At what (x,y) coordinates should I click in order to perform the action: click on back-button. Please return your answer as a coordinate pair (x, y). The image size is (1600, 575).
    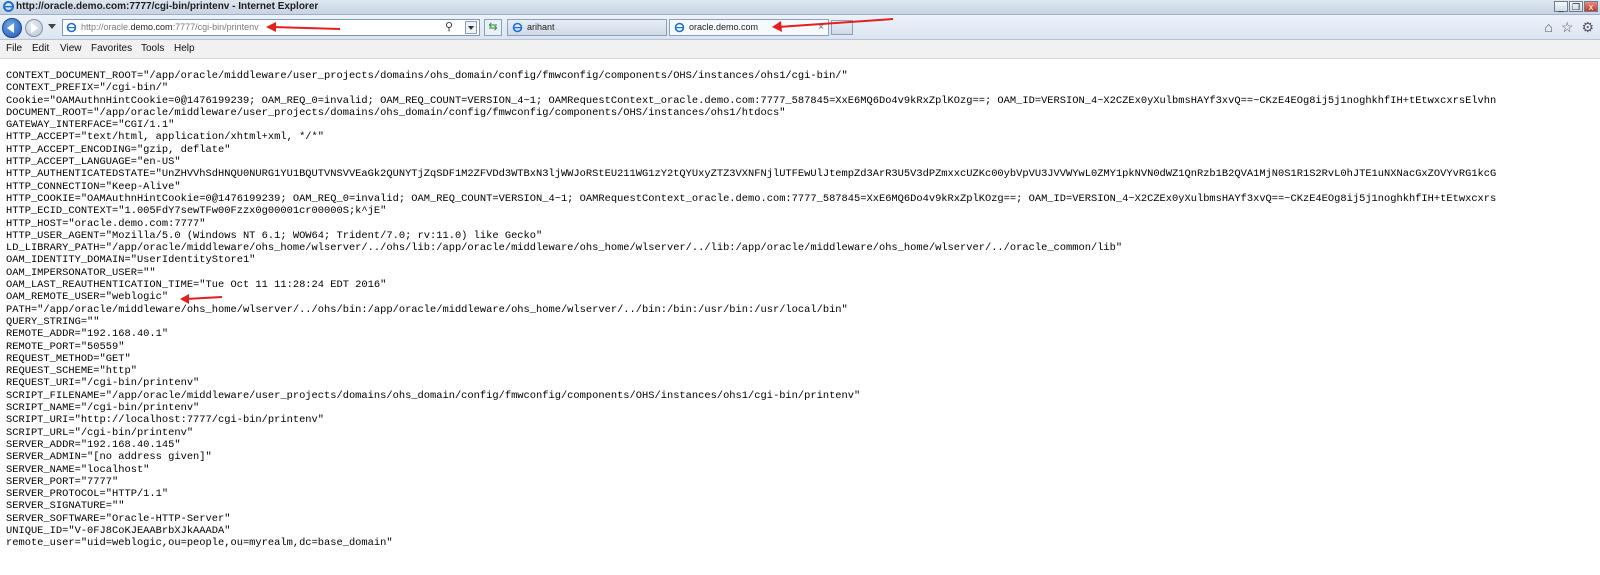
    Looking at the image, I should click on (12, 28).